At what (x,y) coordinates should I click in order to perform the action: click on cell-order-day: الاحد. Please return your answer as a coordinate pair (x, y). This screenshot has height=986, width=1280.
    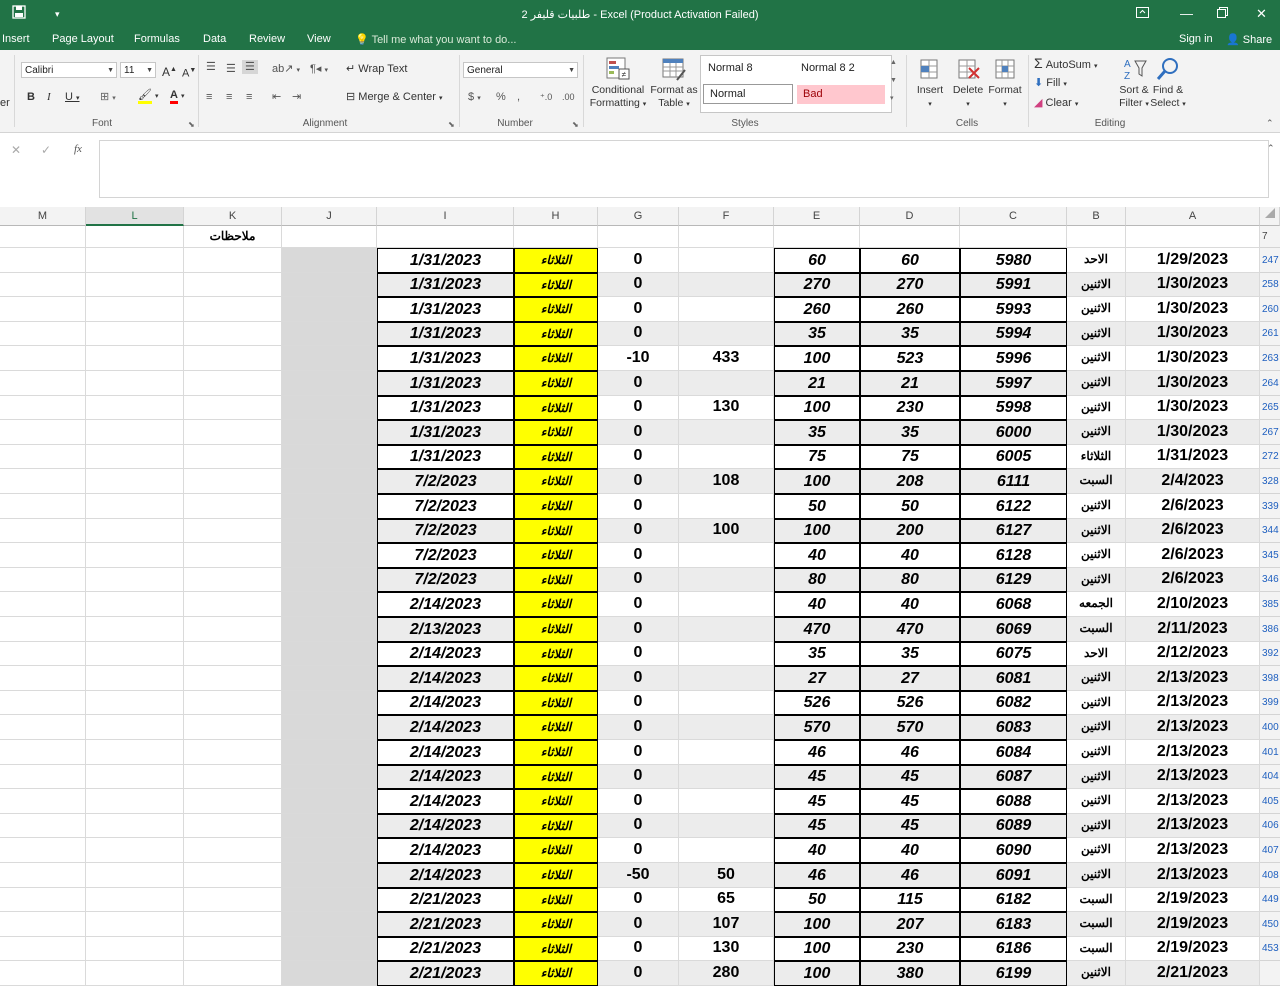
    Looking at the image, I should click on (1096, 654).